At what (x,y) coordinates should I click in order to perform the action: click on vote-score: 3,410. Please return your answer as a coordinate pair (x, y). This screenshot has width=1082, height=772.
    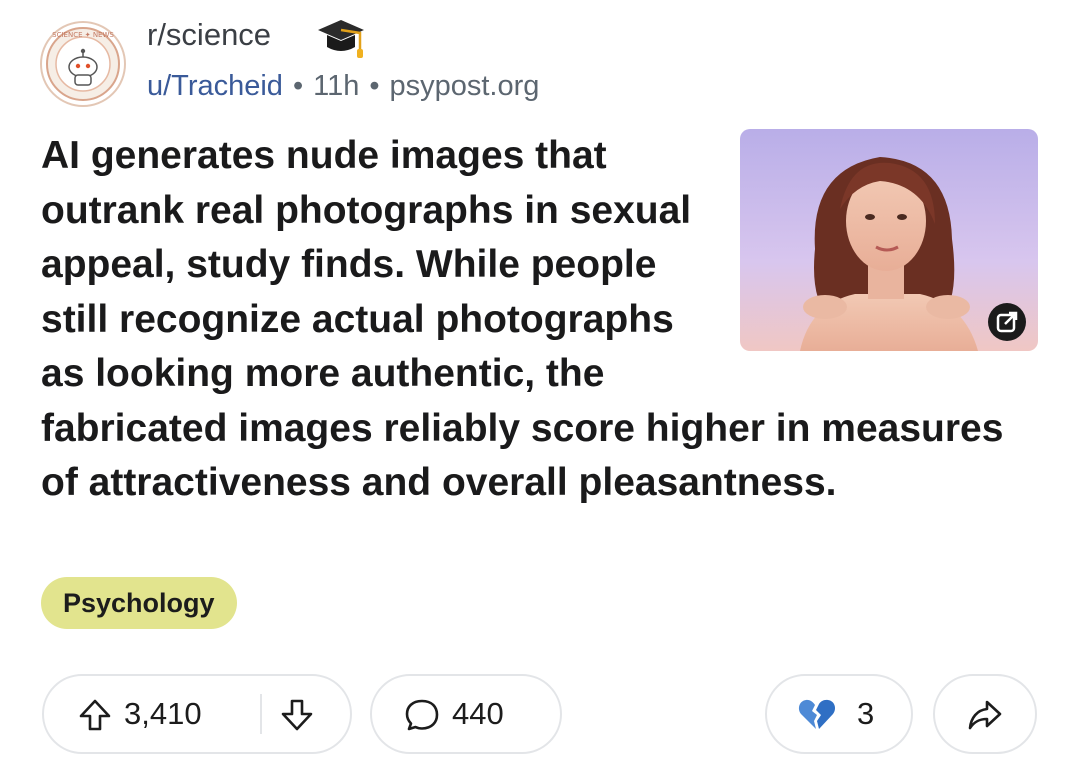
    Looking at the image, I should click on (163, 713).